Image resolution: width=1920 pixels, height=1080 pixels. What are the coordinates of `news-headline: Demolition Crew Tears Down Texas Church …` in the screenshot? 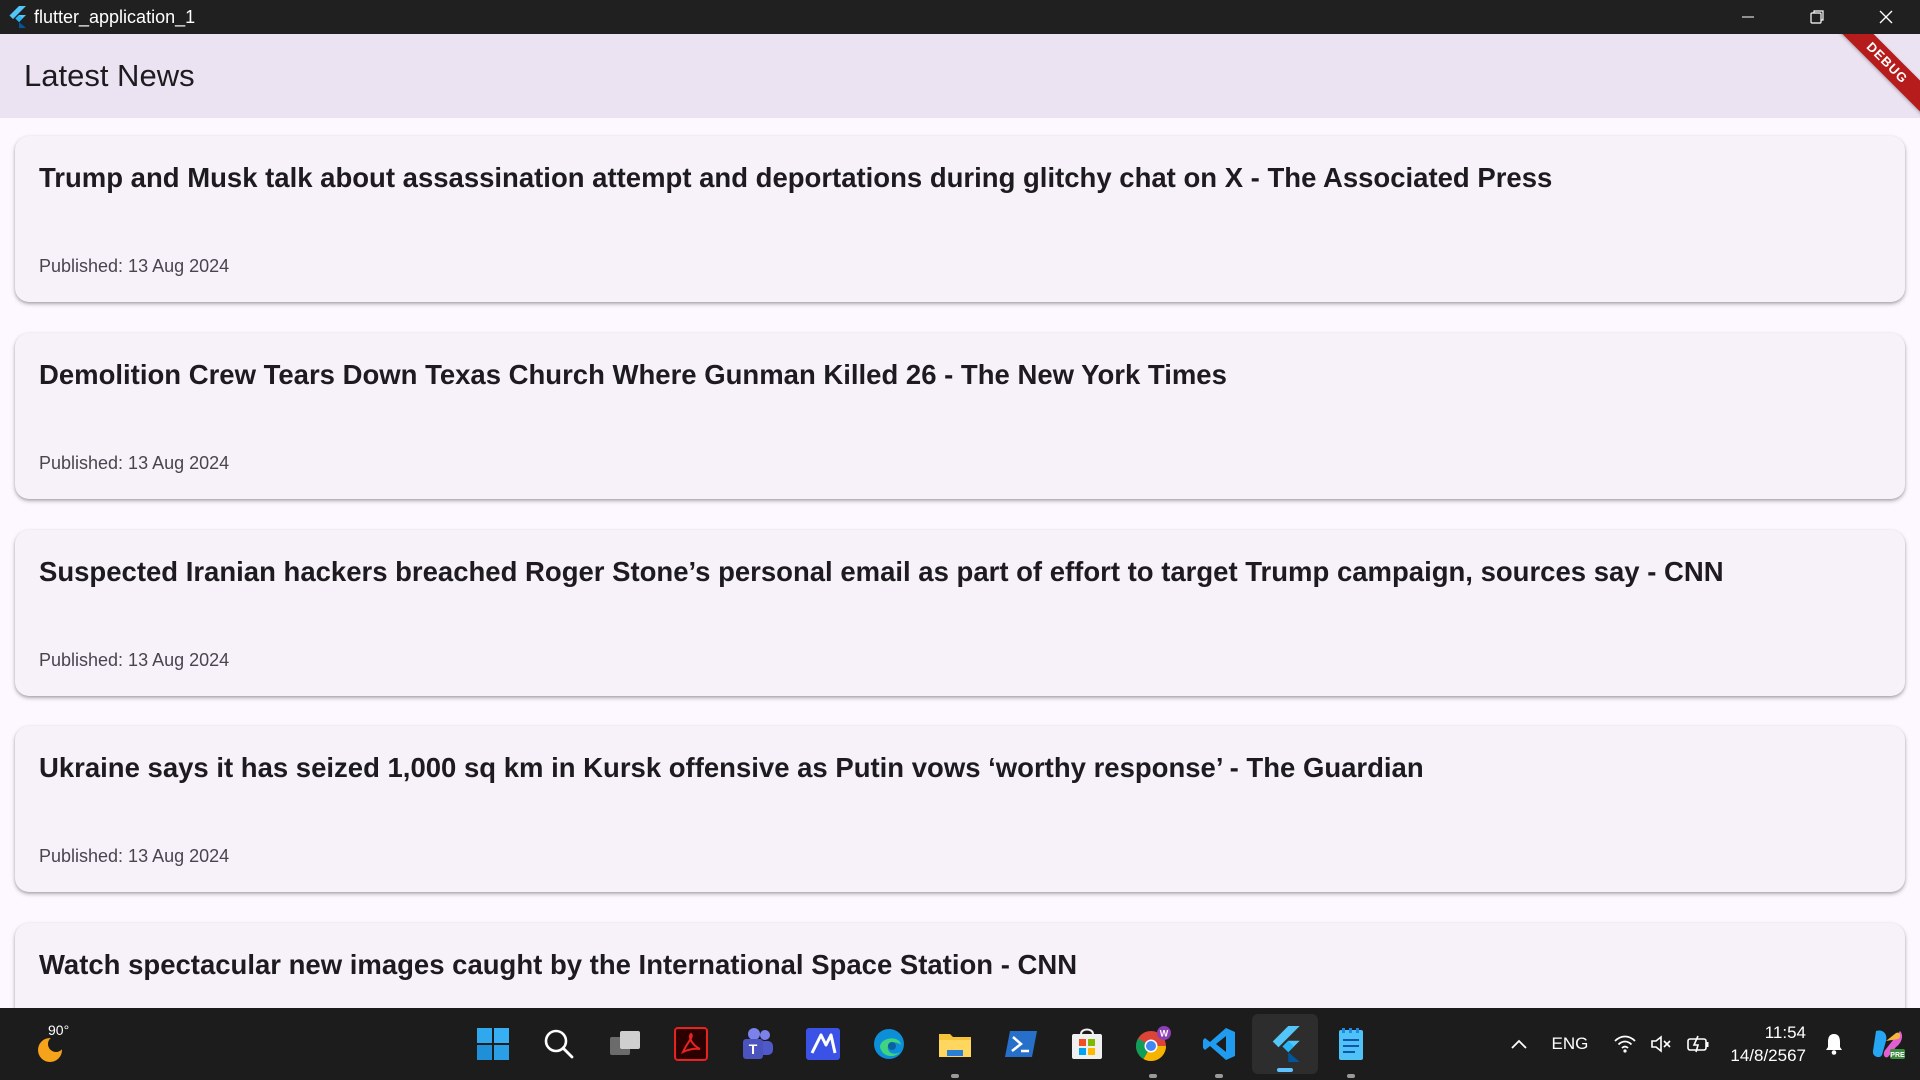 It's located at (633, 374).